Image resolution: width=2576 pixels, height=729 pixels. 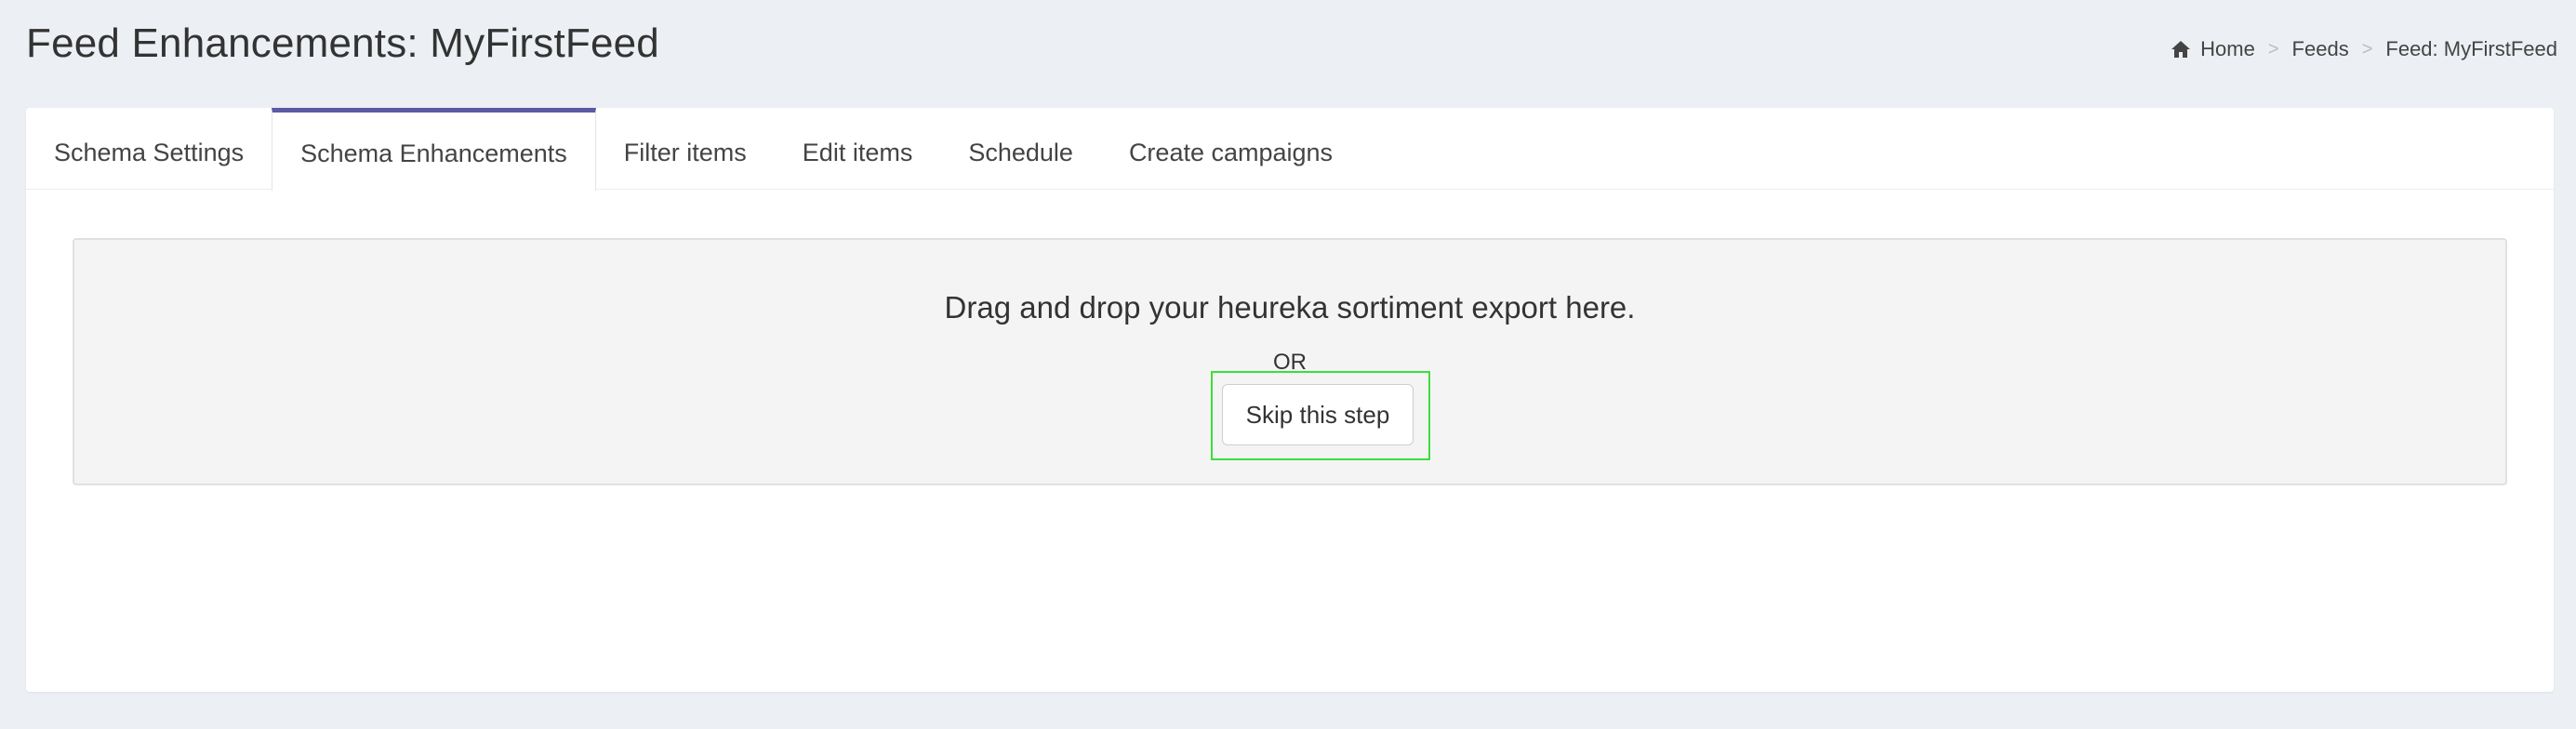 I want to click on tab-schema-settings: Schema Settings, so click(x=149, y=149).